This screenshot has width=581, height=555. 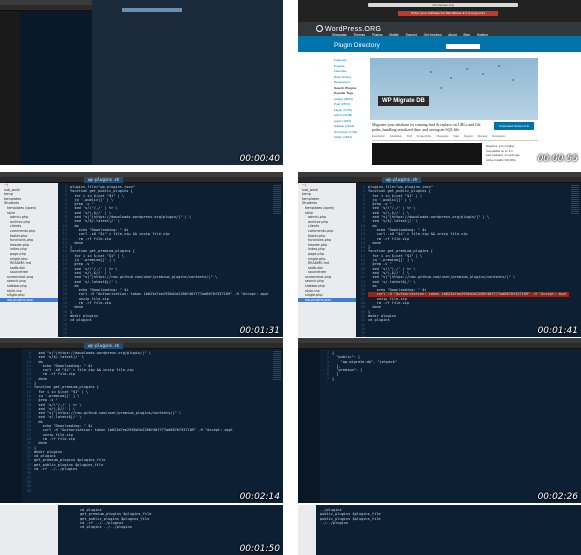 What do you see at coordinates (259, 549) in the screenshot?
I see `timestamp: 00:01:50` at bounding box center [259, 549].